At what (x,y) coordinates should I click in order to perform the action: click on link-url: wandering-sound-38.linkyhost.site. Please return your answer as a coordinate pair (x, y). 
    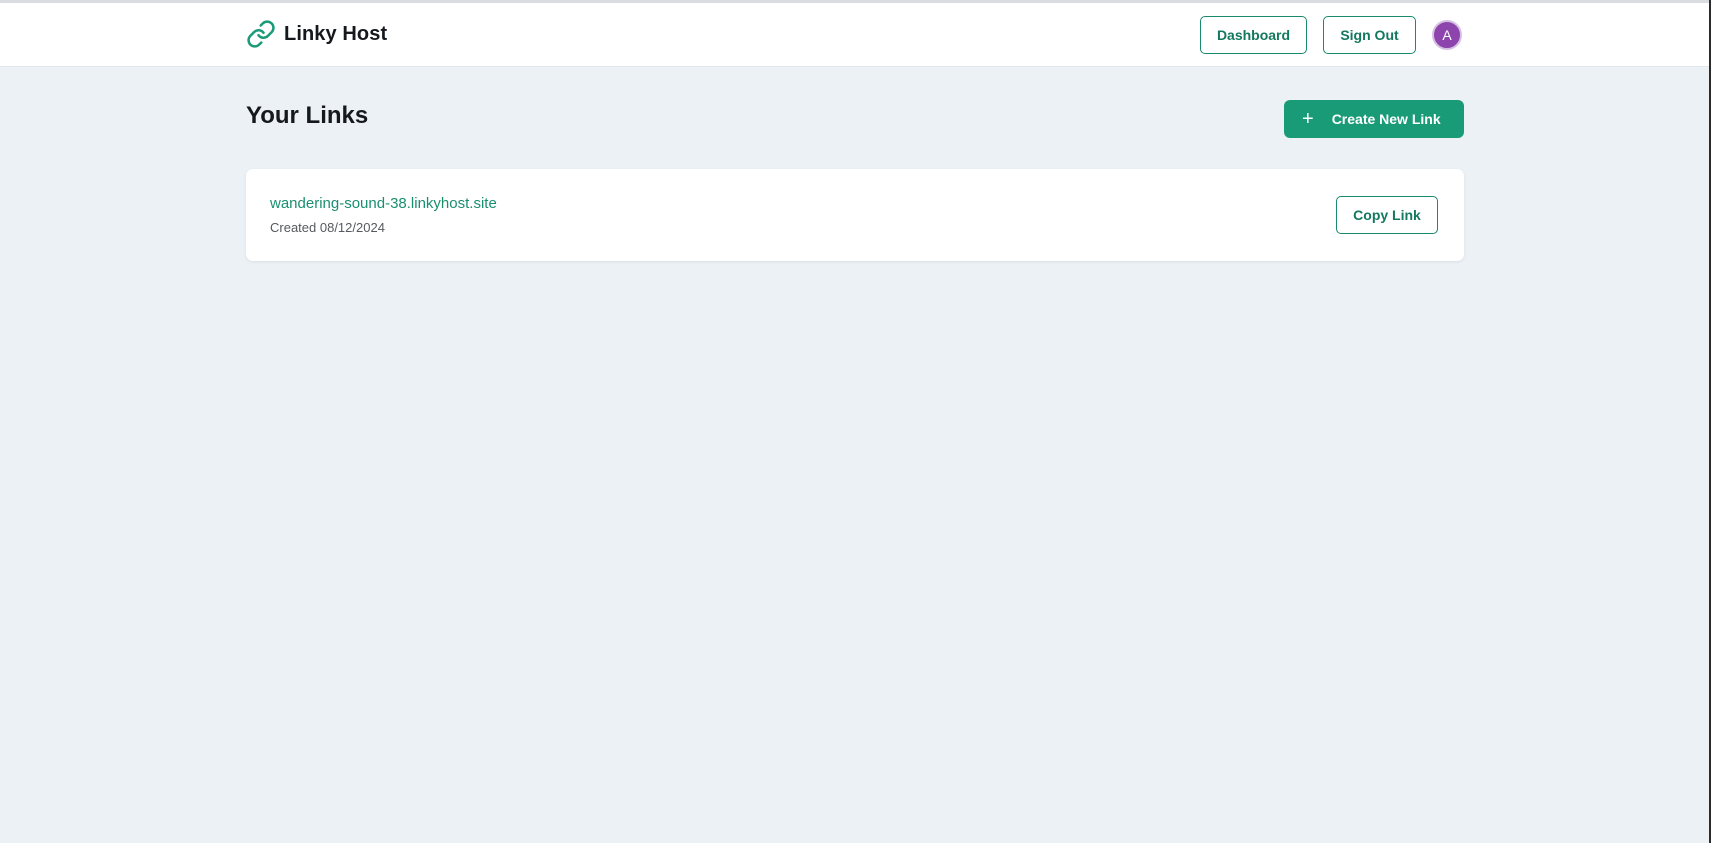
    Looking at the image, I should click on (383, 203).